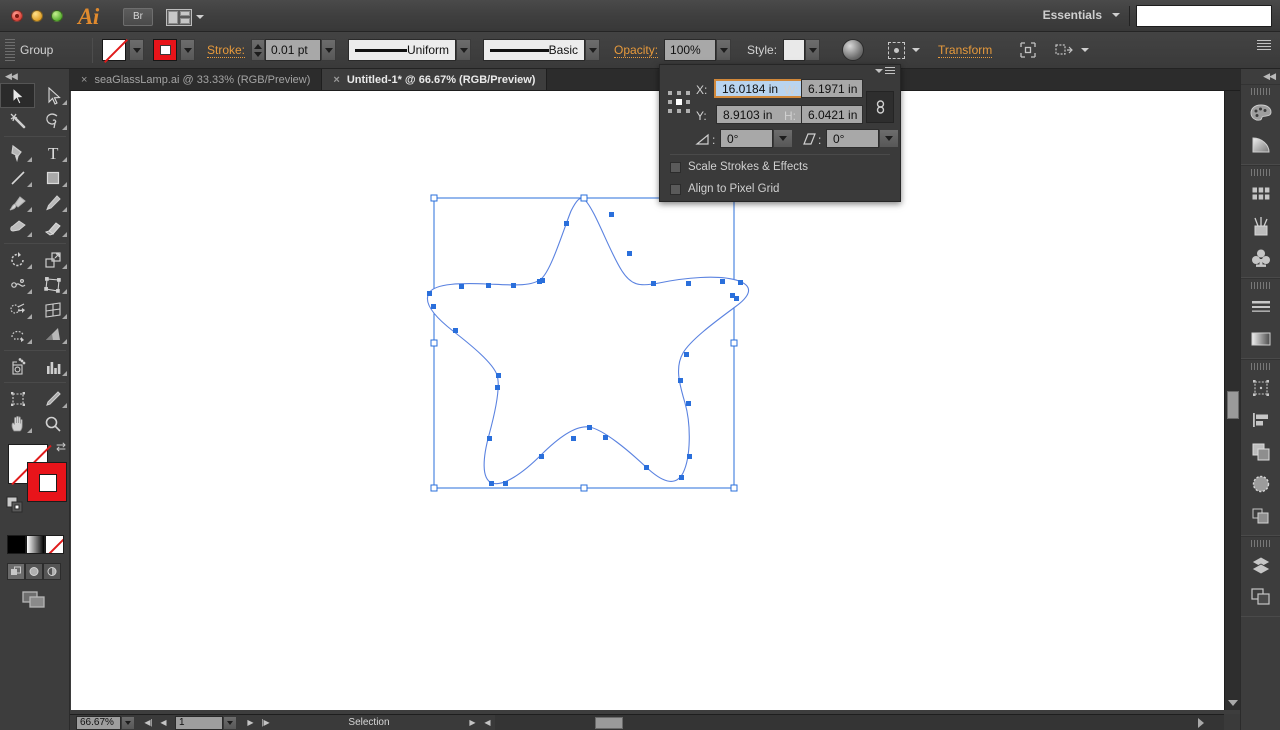 This screenshot has height=730, width=1280. What do you see at coordinates (52, 423) in the screenshot?
I see `zoom-tool` at bounding box center [52, 423].